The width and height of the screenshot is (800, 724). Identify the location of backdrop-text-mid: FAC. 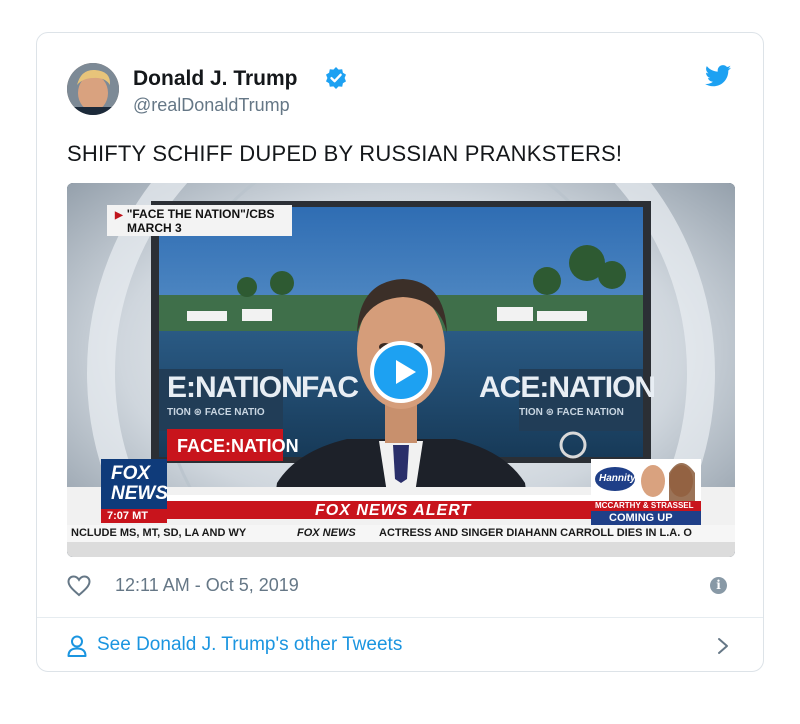
(330, 387).